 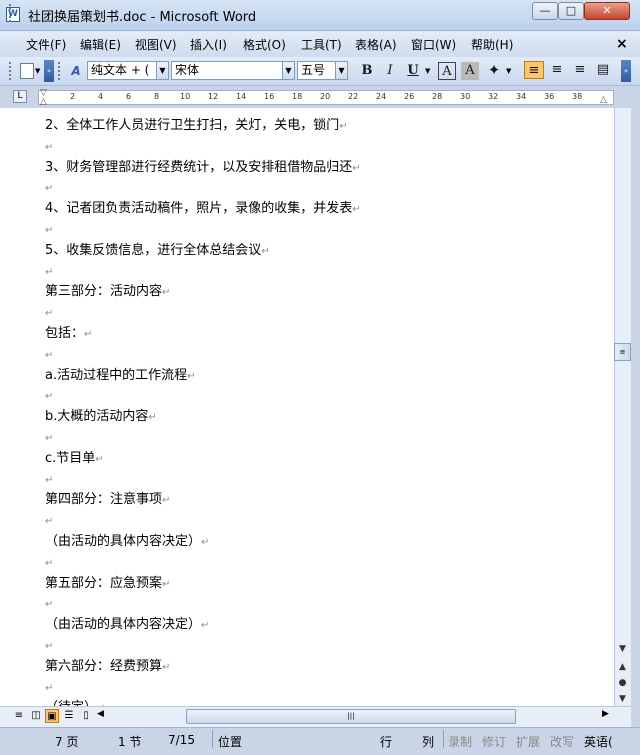 I want to click on status-language: 英语(, so click(x=598, y=741).